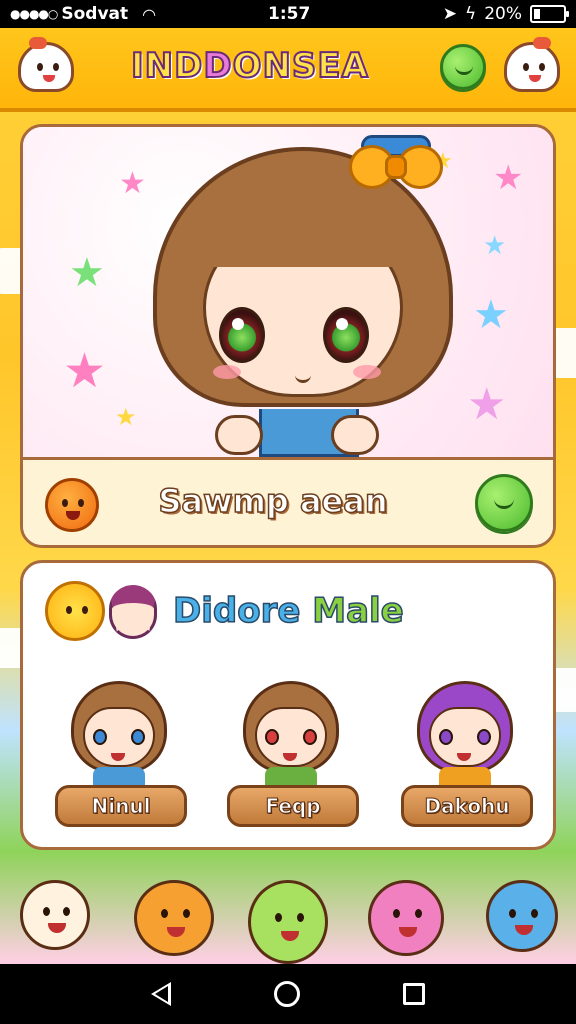 Image resolution: width=576 pixels, height=1024 pixels. What do you see at coordinates (293, 806) in the screenshot?
I see `friend-button: Feqp` at bounding box center [293, 806].